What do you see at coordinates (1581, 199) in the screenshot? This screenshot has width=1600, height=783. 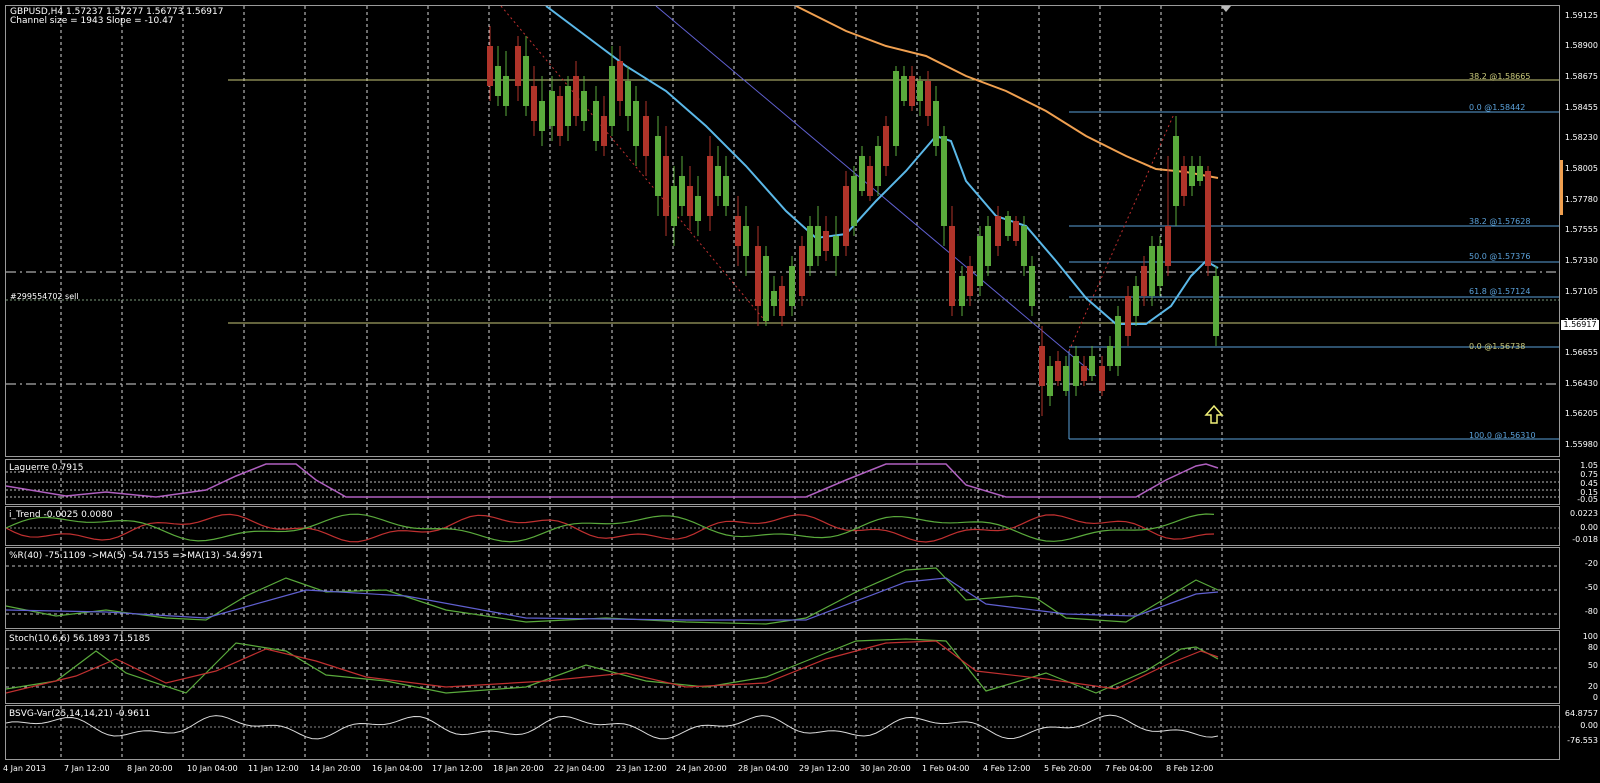 I see `price-tick: 1.57780` at bounding box center [1581, 199].